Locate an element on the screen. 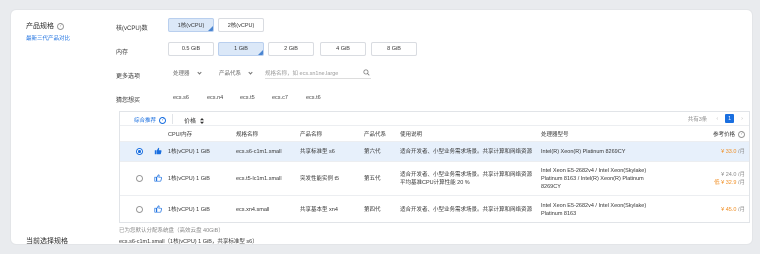 This screenshot has height=254, width=760. sort-price: 价格 is located at coordinates (194, 120).